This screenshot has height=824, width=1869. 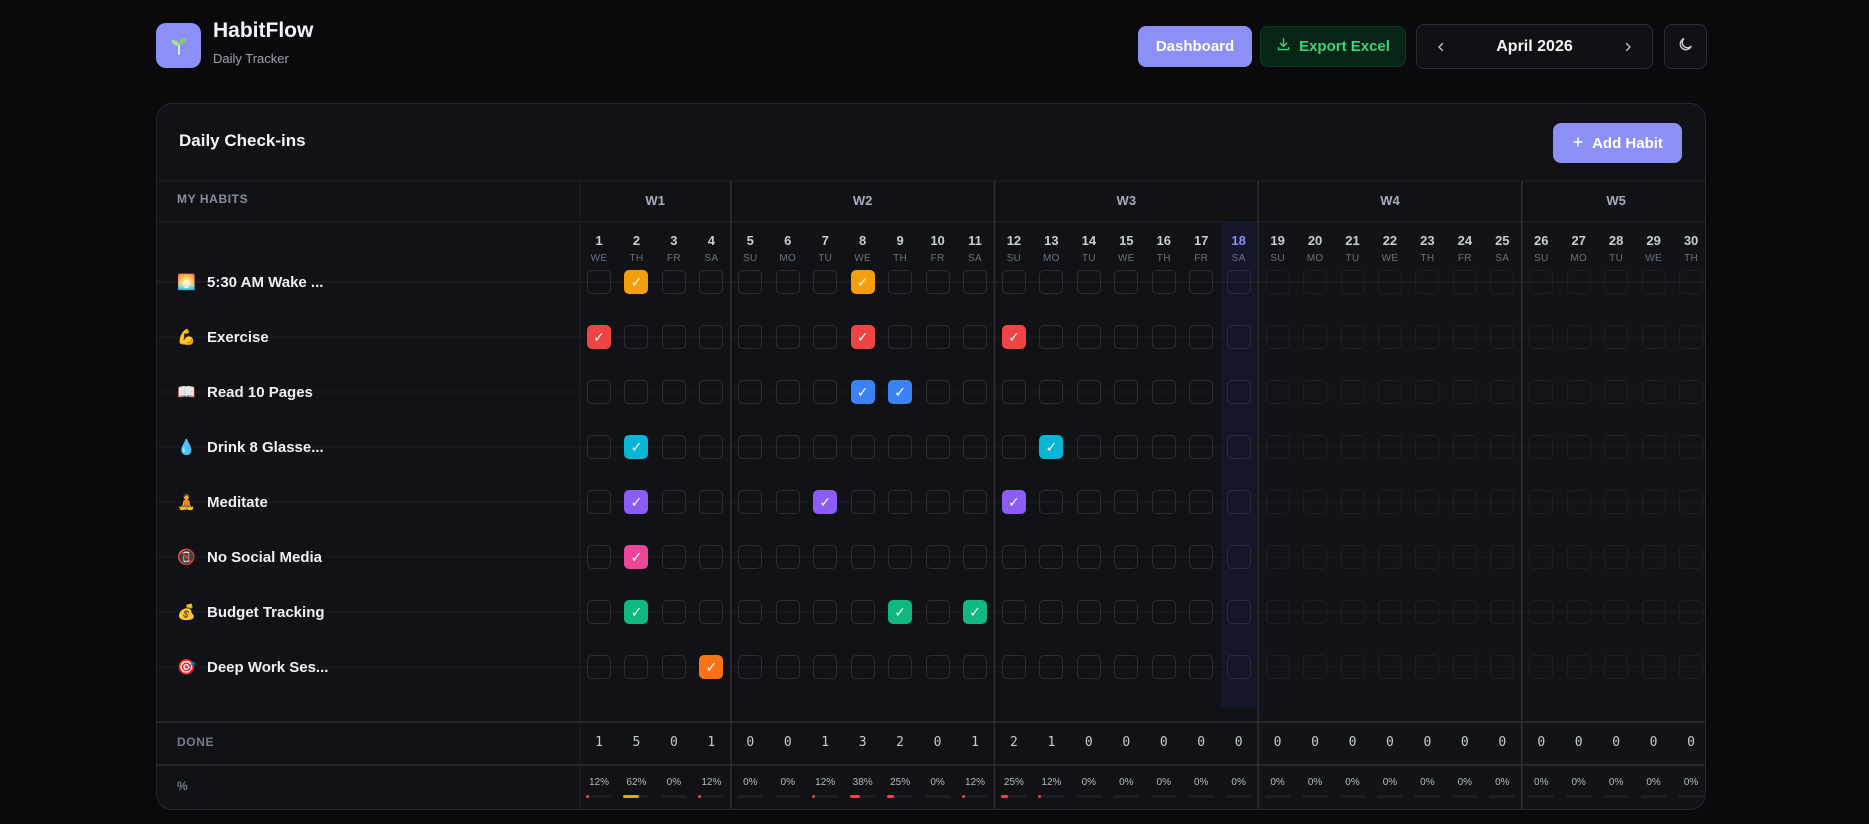 What do you see at coordinates (266, 612) in the screenshot?
I see `habit-name: Budget Tracking` at bounding box center [266, 612].